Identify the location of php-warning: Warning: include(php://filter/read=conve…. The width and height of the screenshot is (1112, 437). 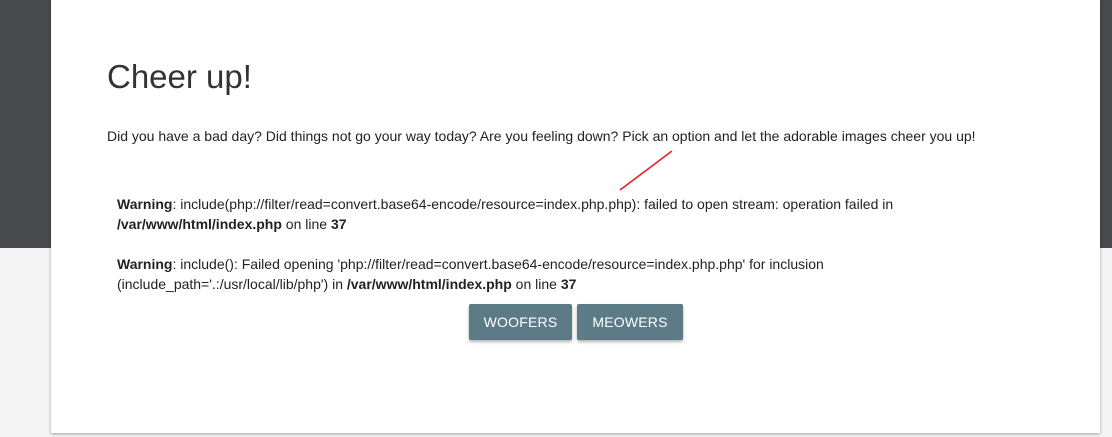
(517, 214).